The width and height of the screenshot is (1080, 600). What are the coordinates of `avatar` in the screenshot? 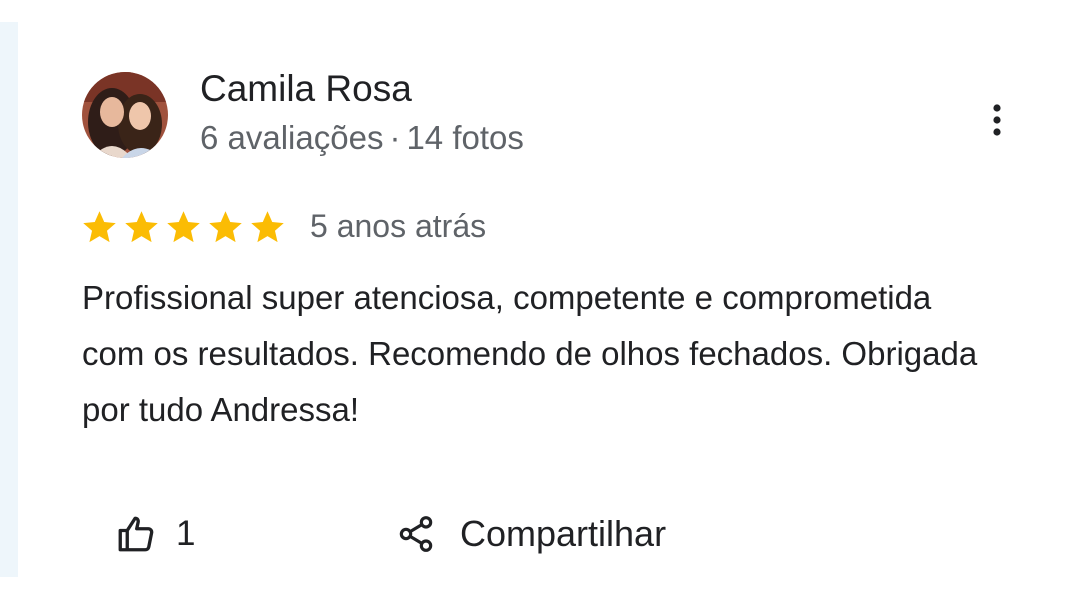 It's located at (125, 115).